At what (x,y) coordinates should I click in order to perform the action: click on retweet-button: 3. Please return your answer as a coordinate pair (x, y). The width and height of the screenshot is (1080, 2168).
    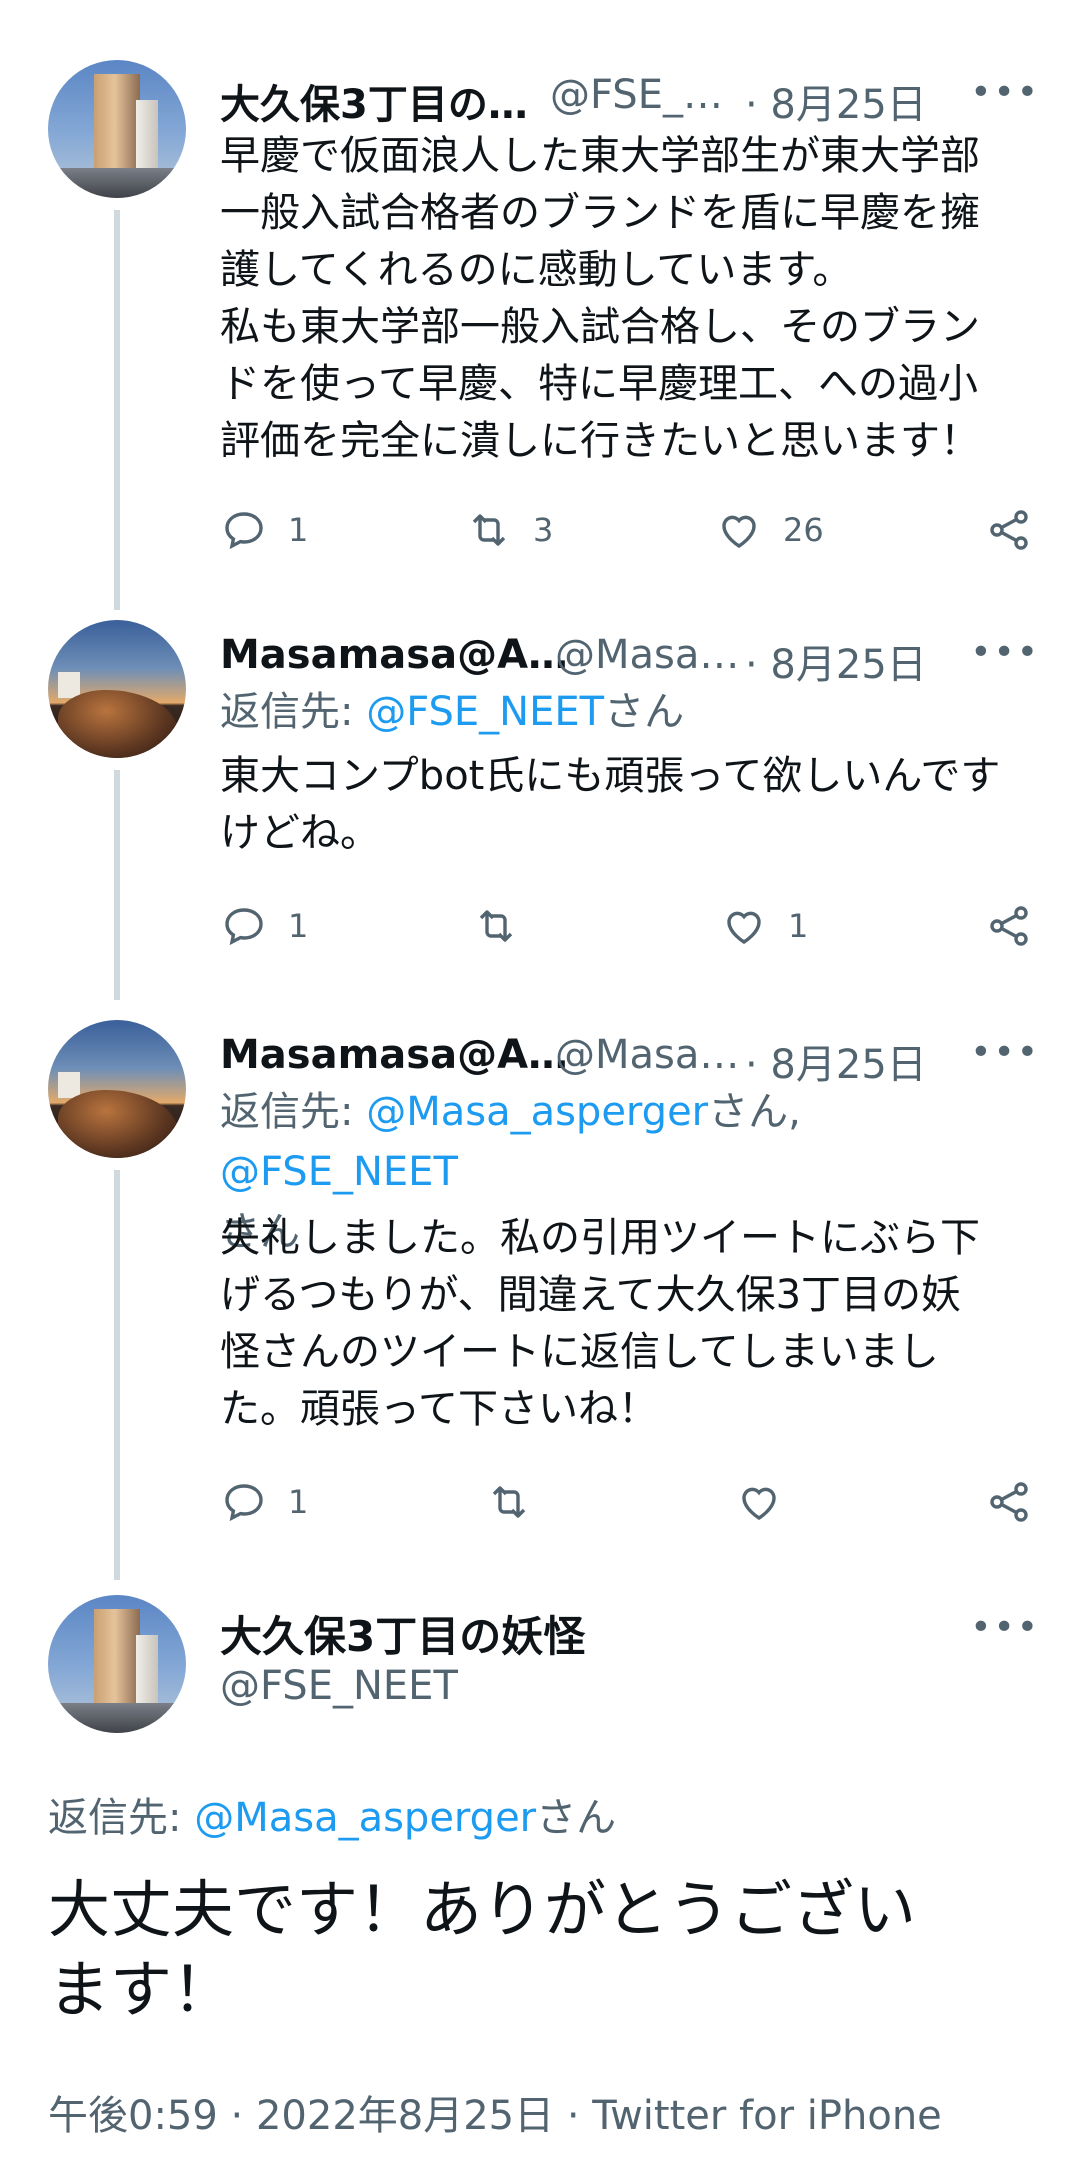
    Looking at the image, I should click on (509, 530).